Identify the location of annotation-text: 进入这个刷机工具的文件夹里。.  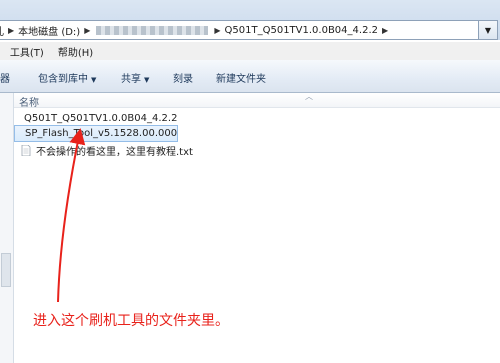
(131, 321).